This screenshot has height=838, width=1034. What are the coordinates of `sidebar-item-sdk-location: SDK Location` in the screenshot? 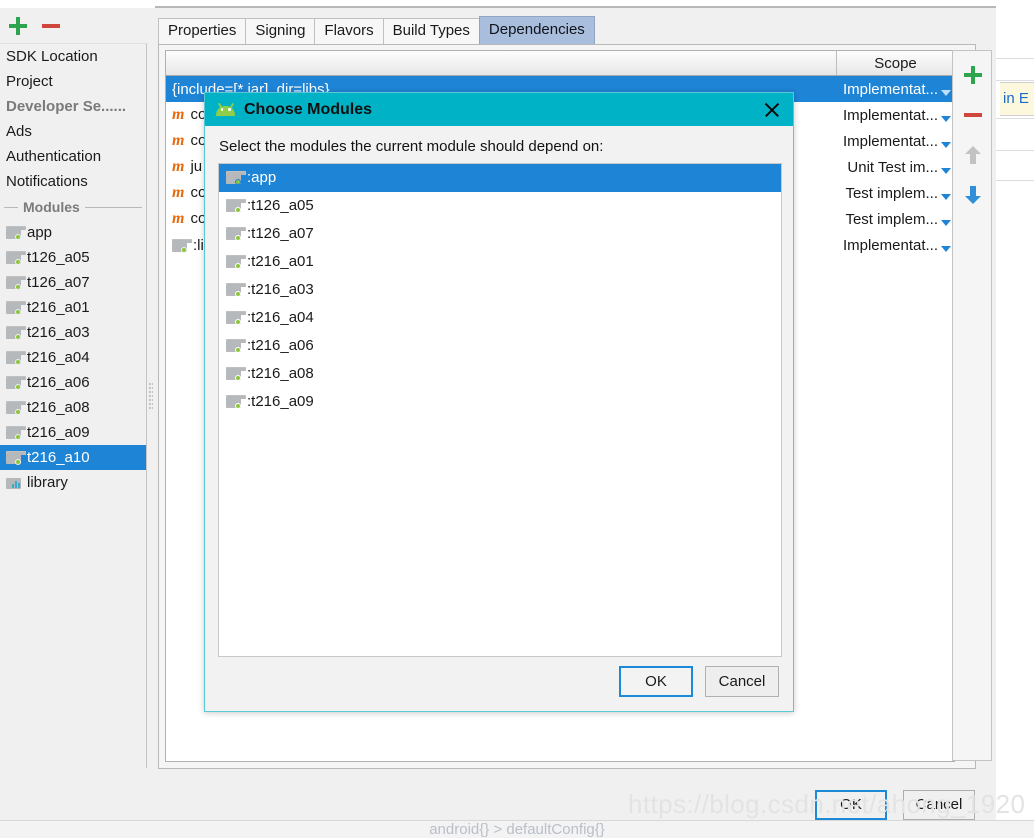 It's located at (73, 56).